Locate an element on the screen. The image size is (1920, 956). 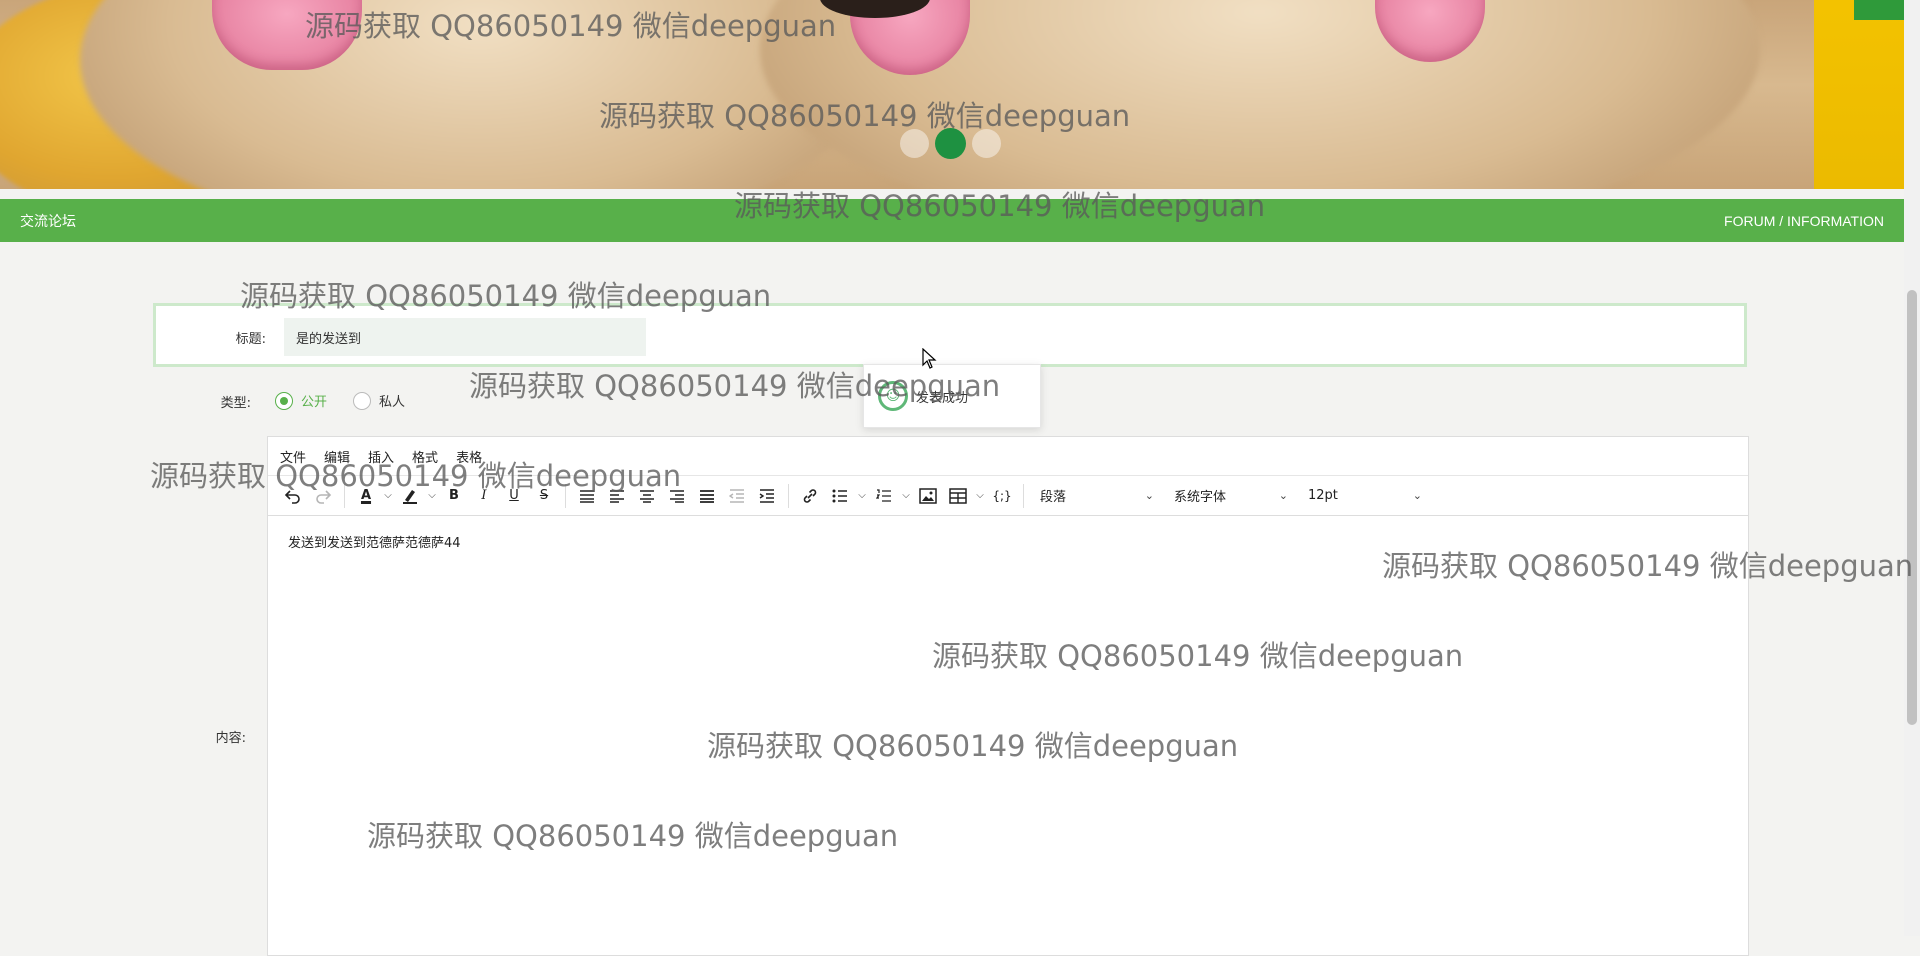
outdent-icon is located at coordinates (737, 496).